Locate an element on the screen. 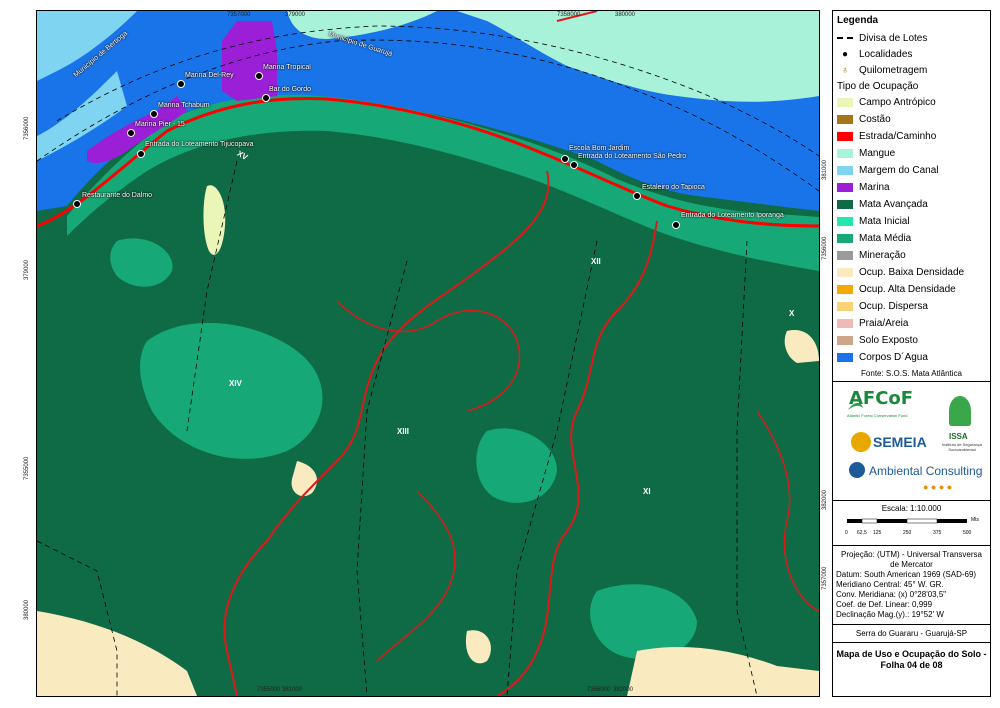  poi-iporanga is located at coordinates (676, 225).